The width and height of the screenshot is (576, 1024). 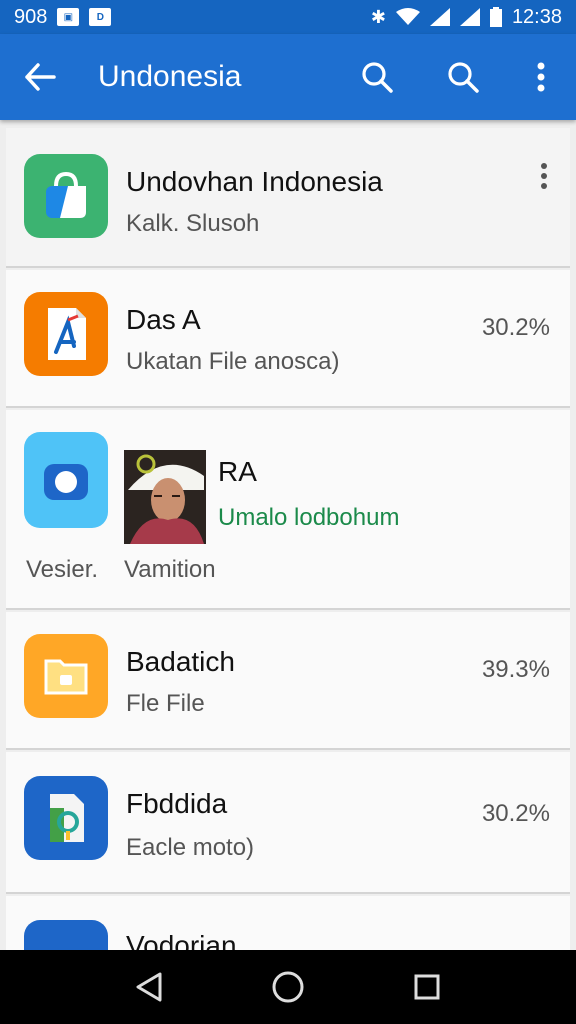 I want to click on app-bar: Undonesia, so click(x=288, y=77).